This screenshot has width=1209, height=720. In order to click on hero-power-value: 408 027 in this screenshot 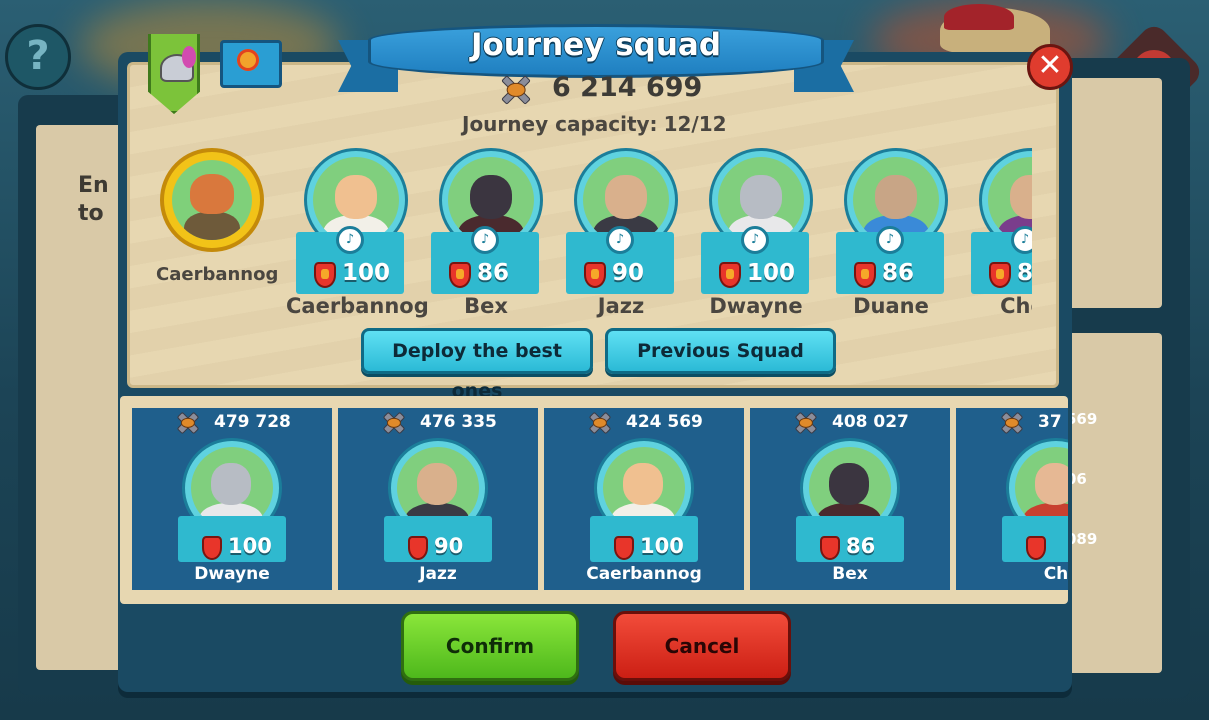, I will do `click(870, 422)`.